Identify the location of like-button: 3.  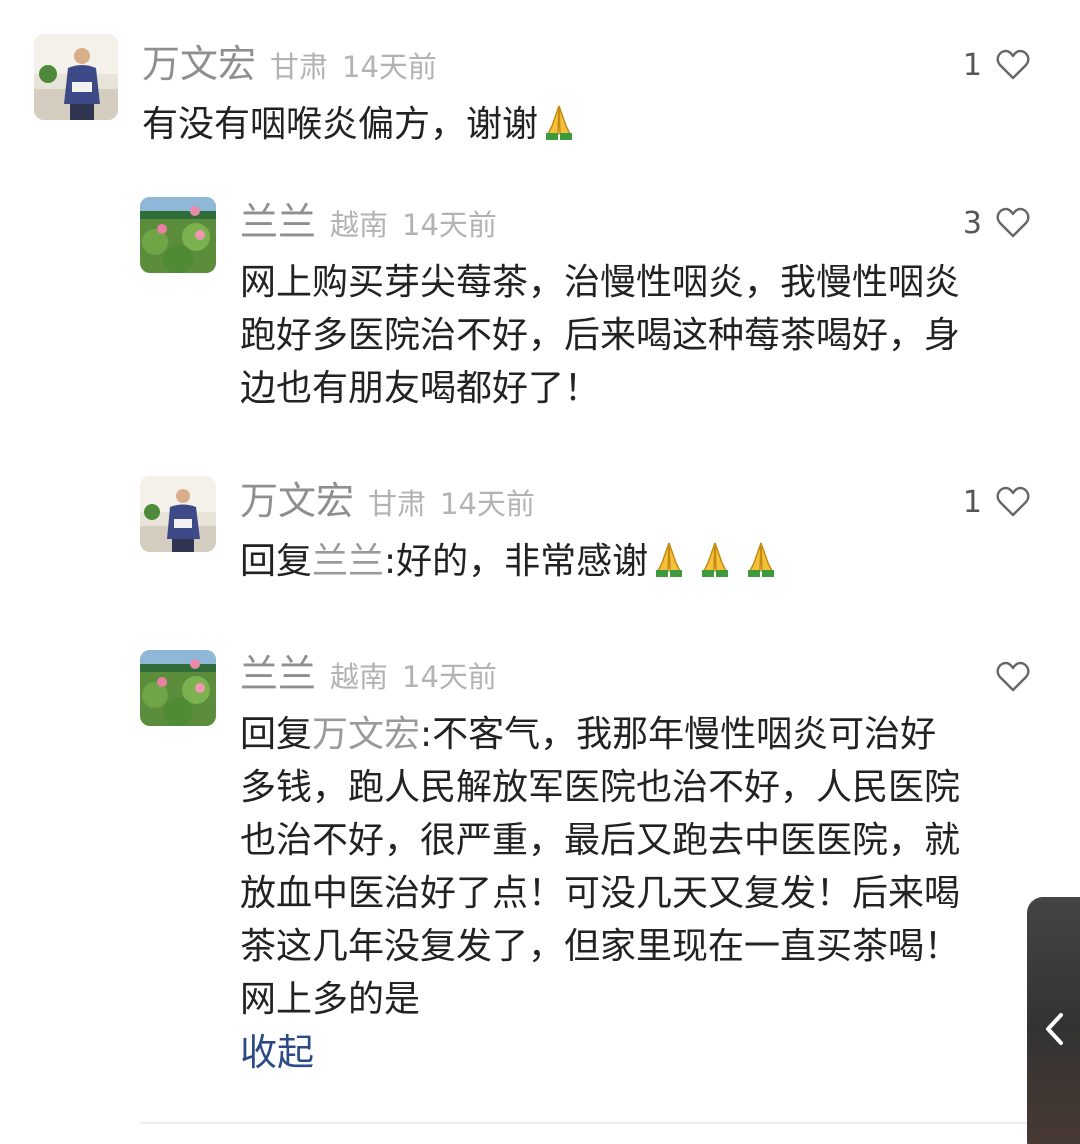
(980, 223).